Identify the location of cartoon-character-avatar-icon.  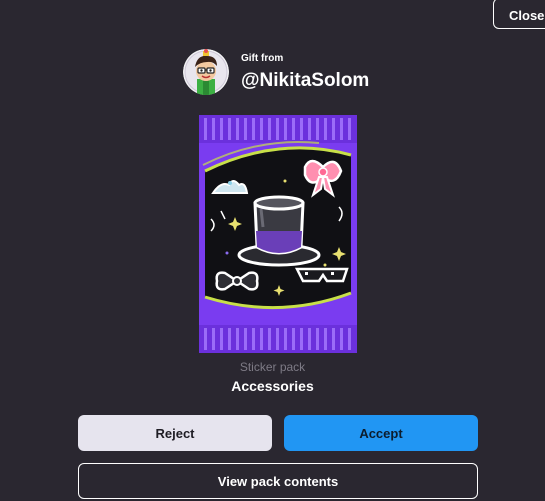
(206, 72).